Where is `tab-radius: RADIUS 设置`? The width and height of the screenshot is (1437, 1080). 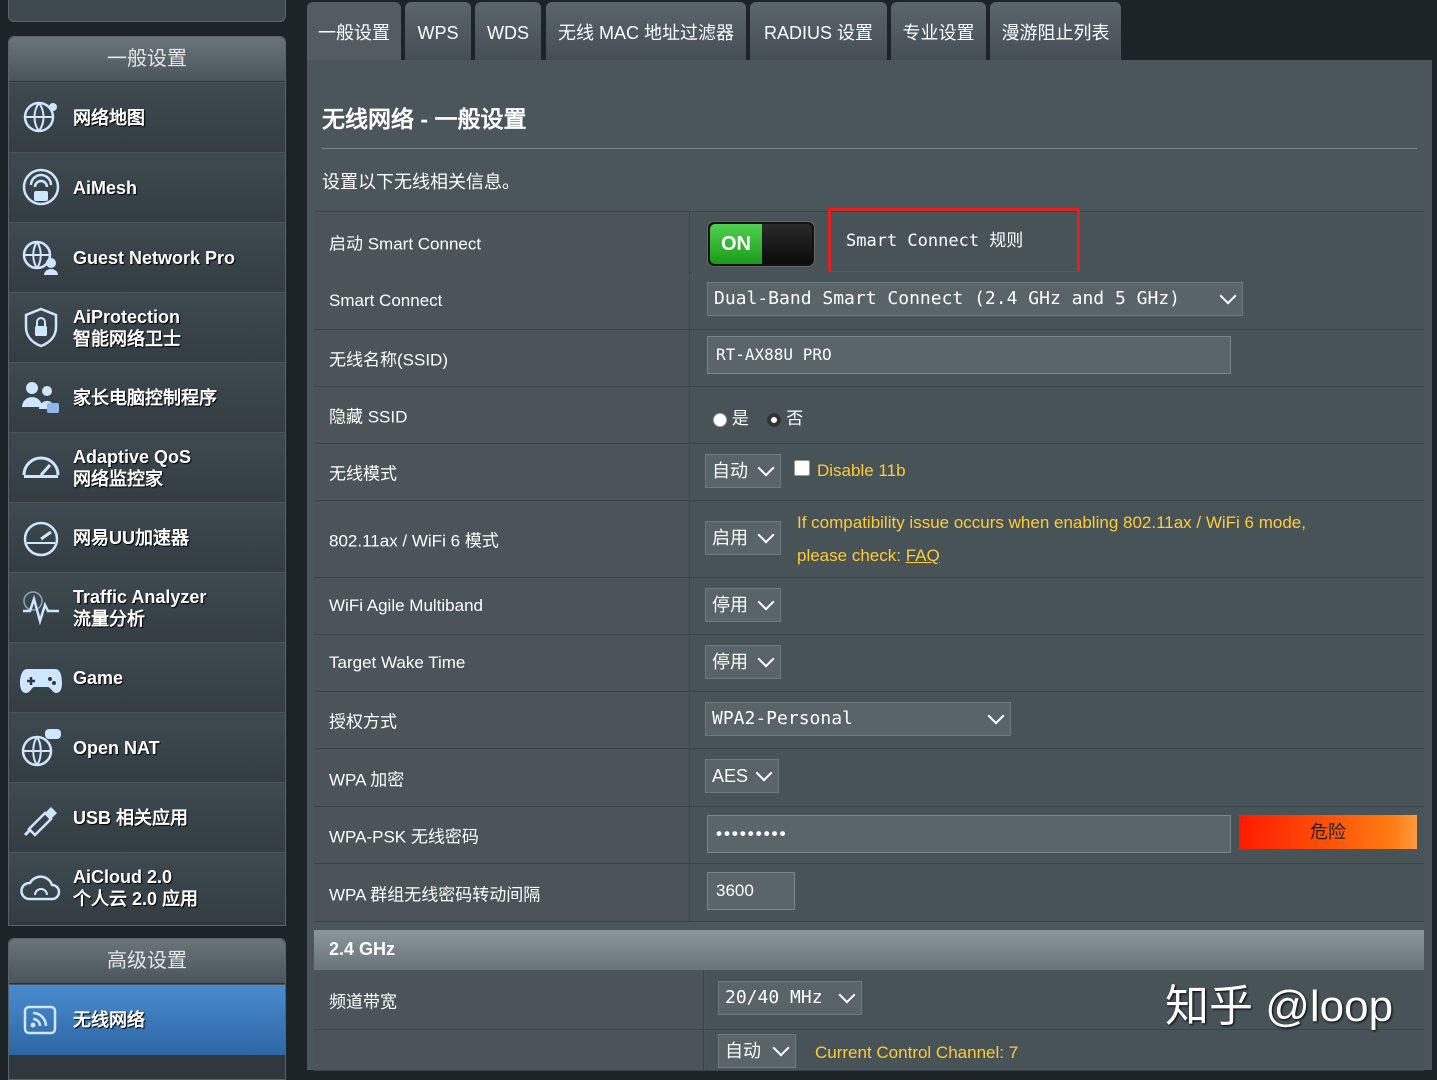
tab-radius: RADIUS 设置 is located at coordinates (818, 31).